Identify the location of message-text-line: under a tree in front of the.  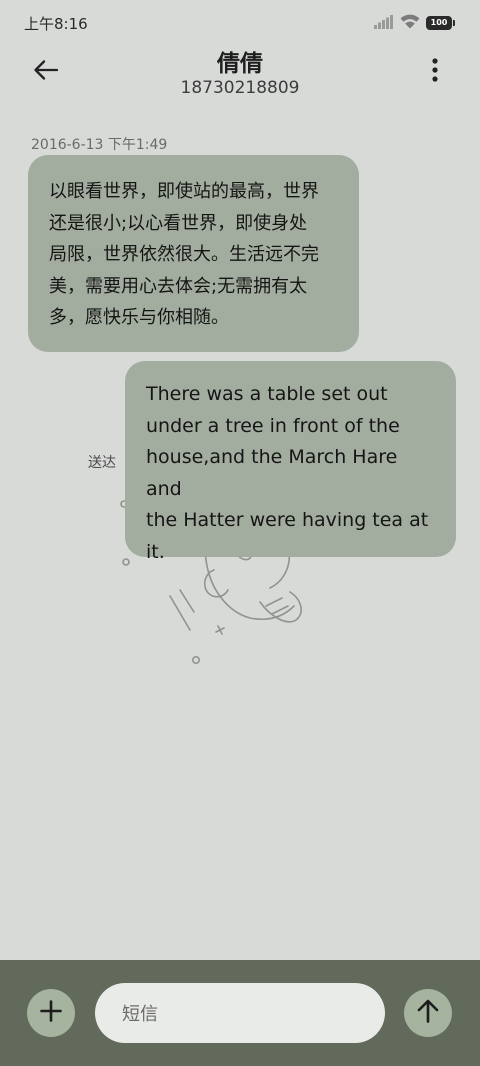
(273, 425).